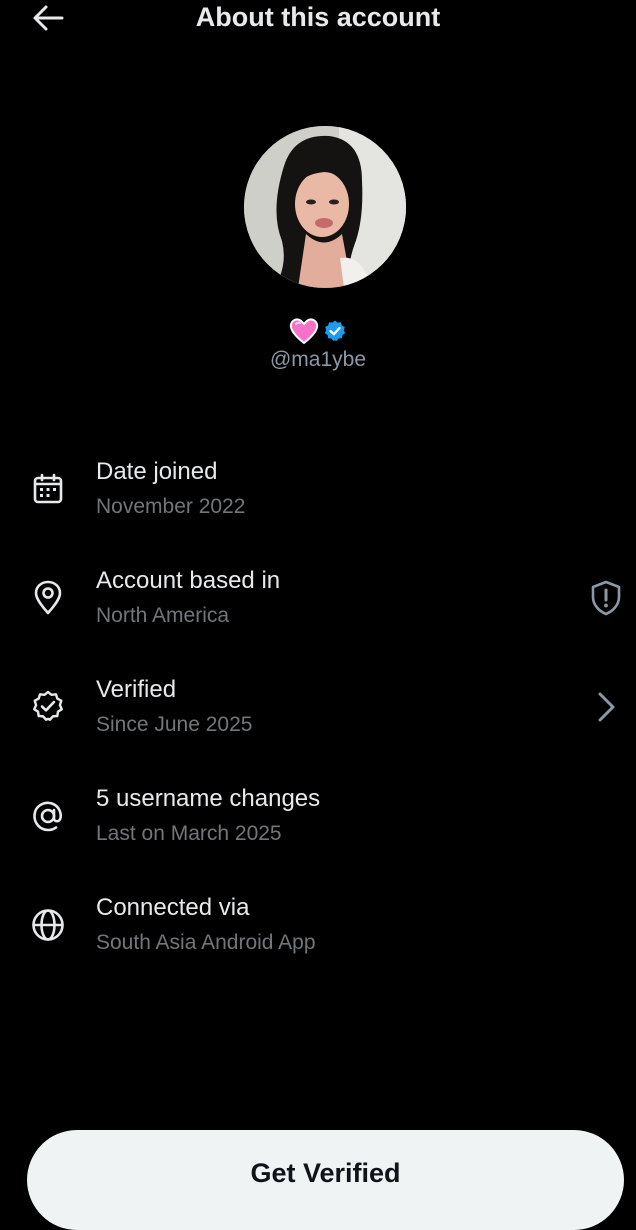  What do you see at coordinates (335, 331) in the screenshot?
I see `verified-badge-icon` at bounding box center [335, 331].